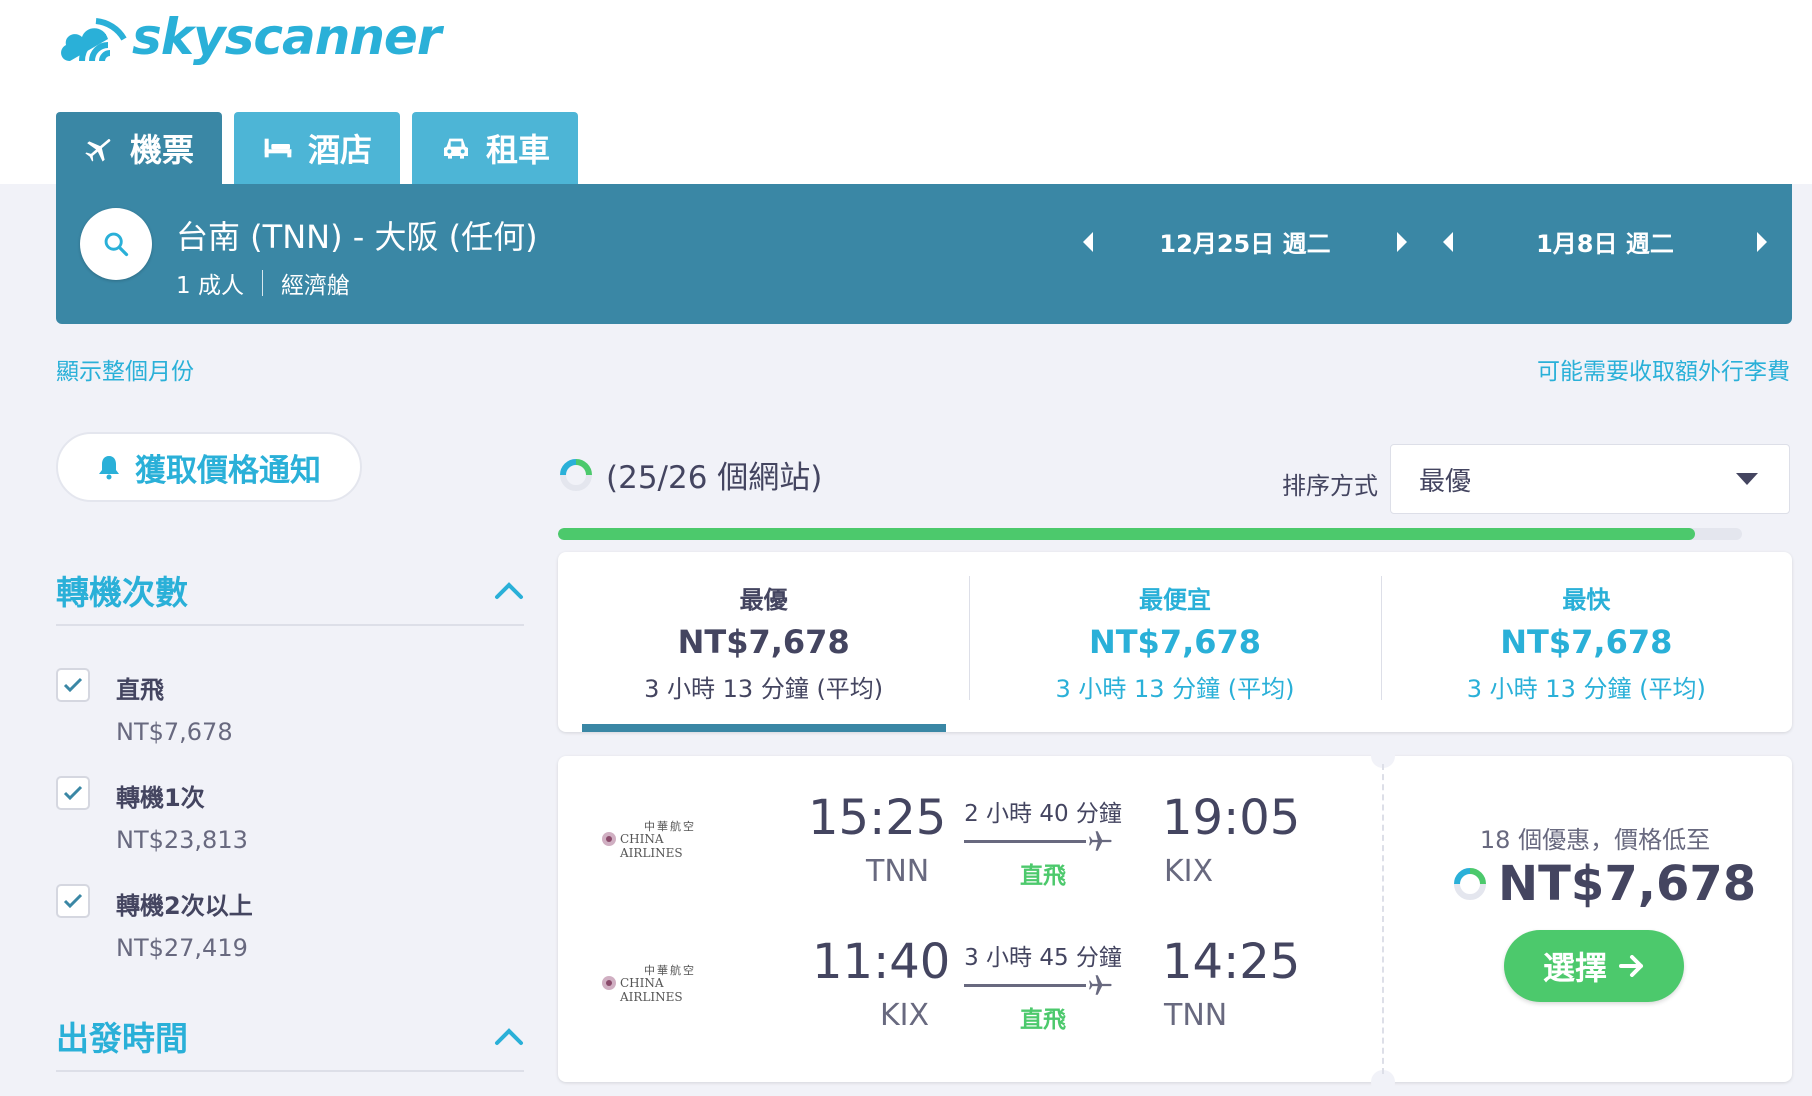  What do you see at coordinates (290, 1036) in the screenshot?
I see `departure-time-filter-header: 出發時間` at bounding box center [290, 1036].